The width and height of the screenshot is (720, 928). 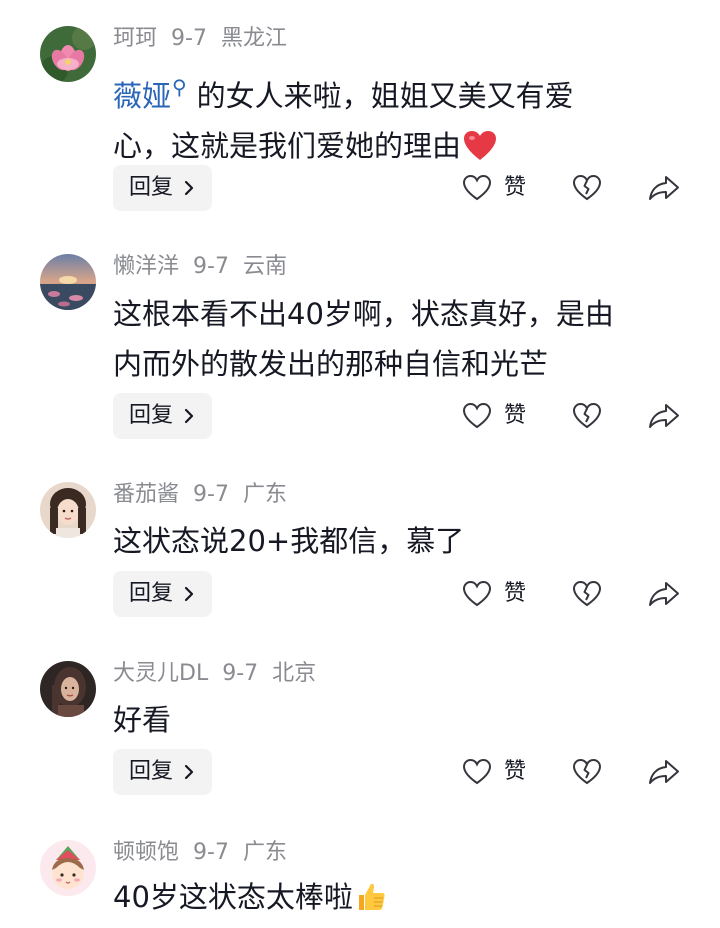 I want to click on comment-text: 这根本看不出40岁啊，状态真好，是由 内而外的散发出的那种自信和光芒, so click(x=363, y=339).